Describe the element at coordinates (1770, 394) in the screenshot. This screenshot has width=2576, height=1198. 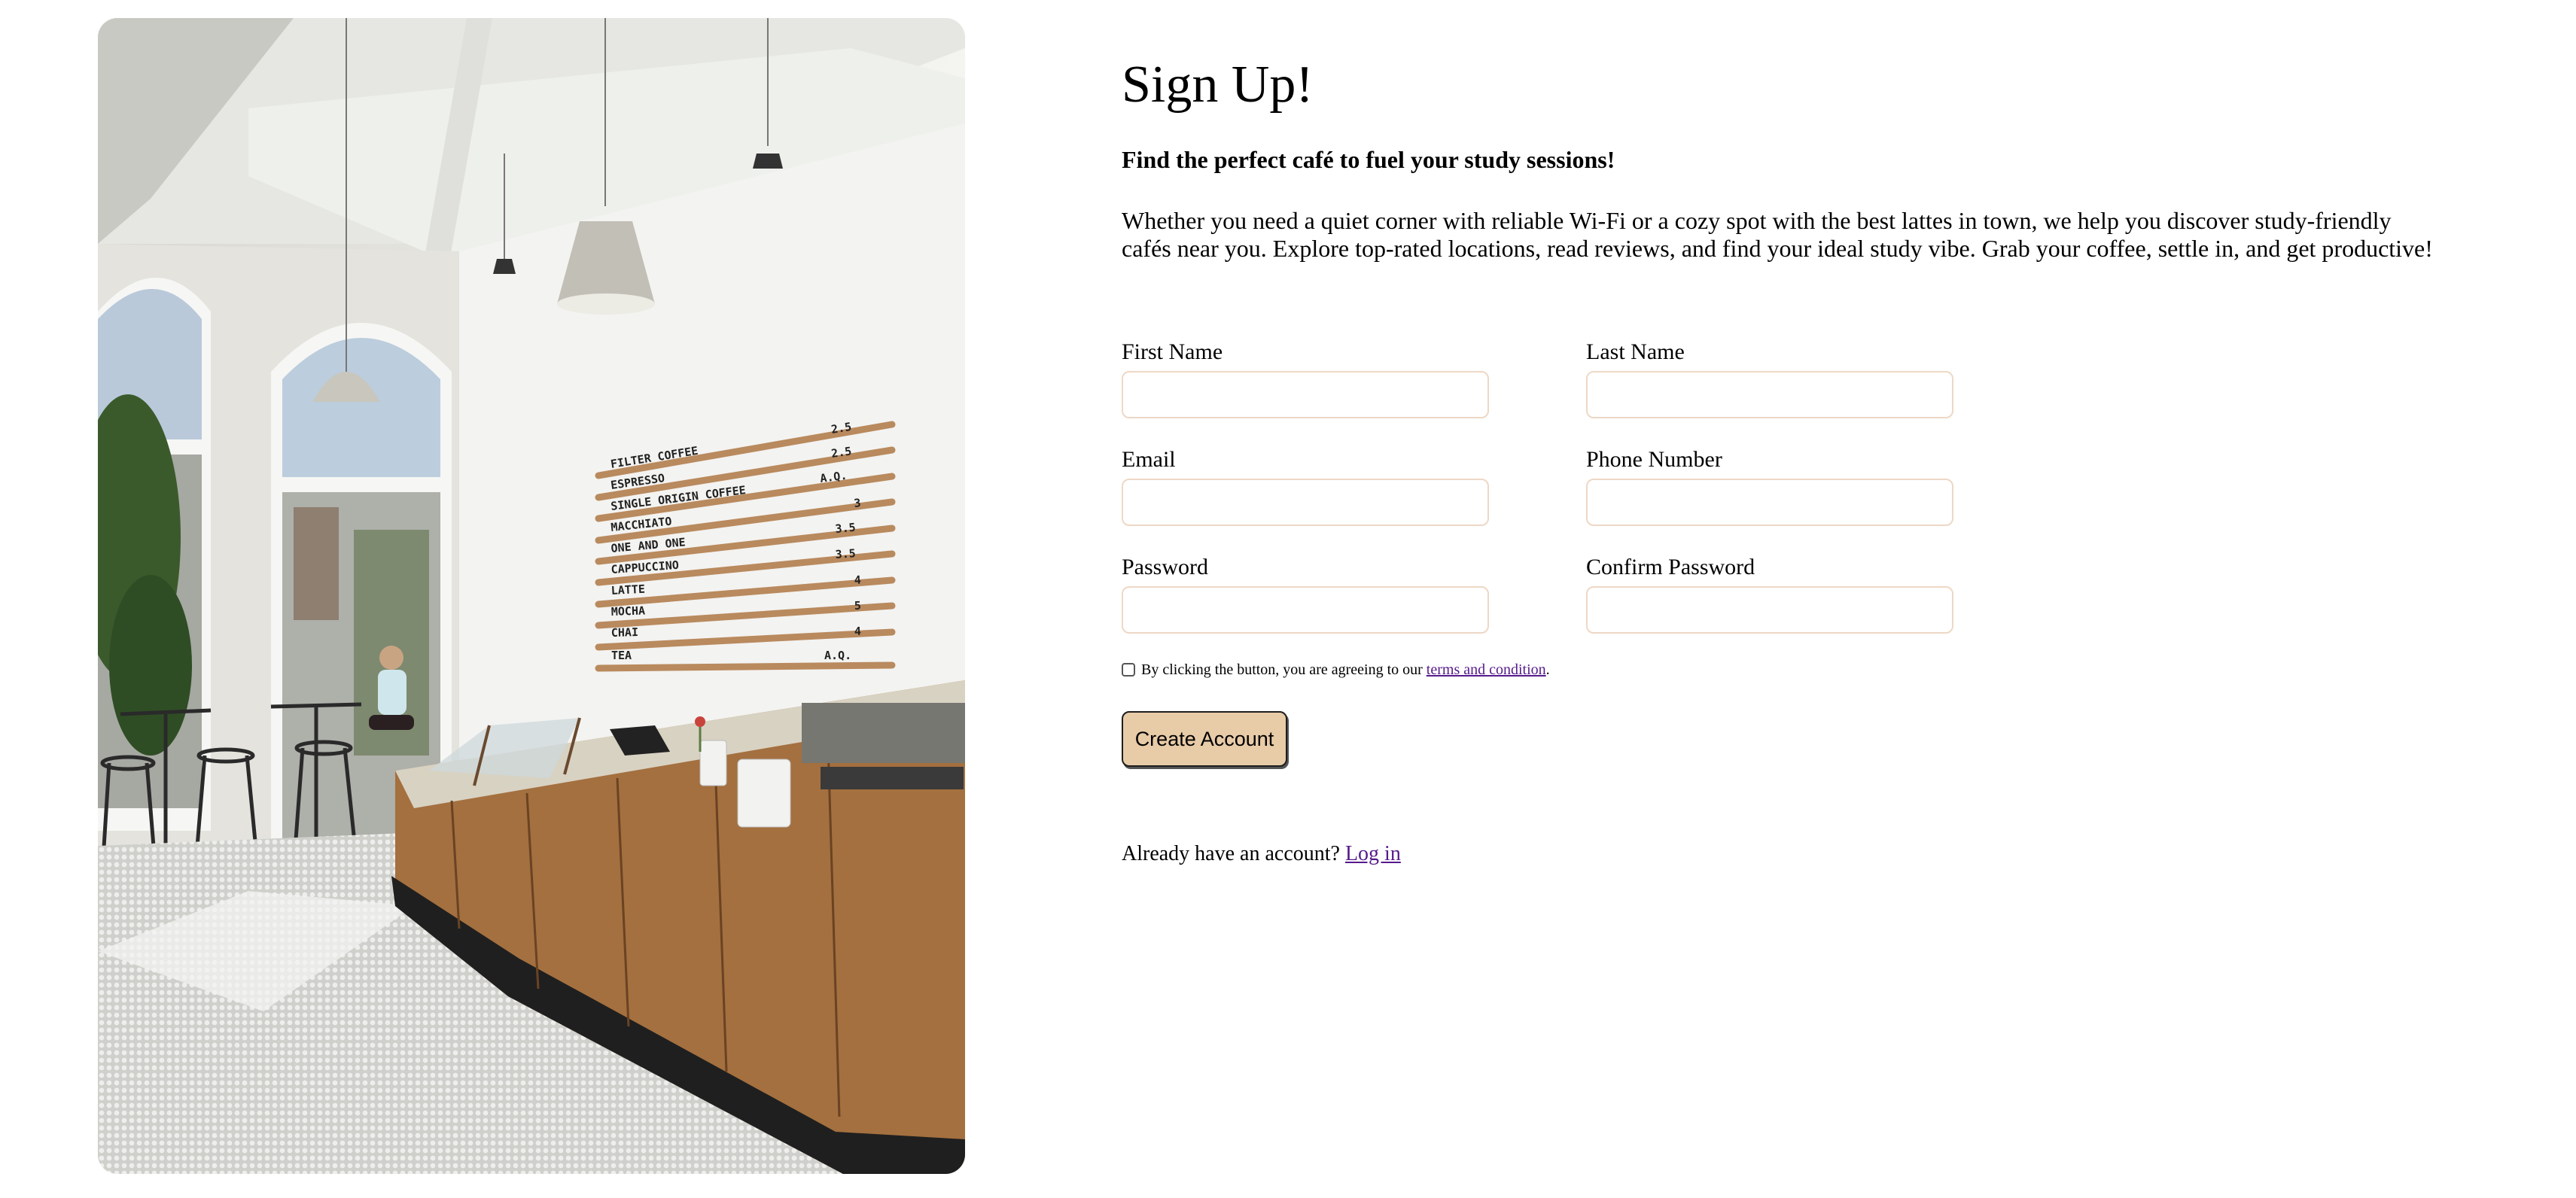
I see `last-name-input` at that location.